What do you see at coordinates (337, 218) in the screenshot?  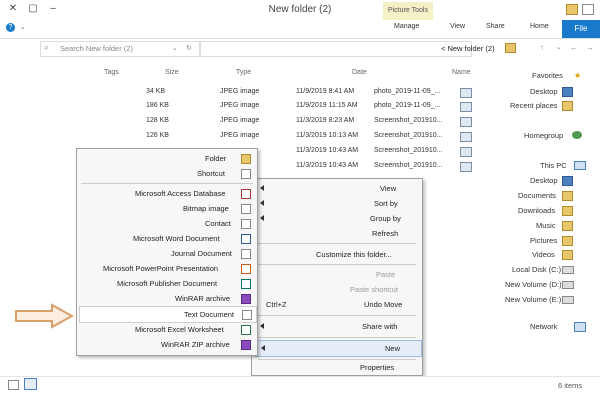 I see `menu-item-group-by: Group by` at bounding box center [337, 218].